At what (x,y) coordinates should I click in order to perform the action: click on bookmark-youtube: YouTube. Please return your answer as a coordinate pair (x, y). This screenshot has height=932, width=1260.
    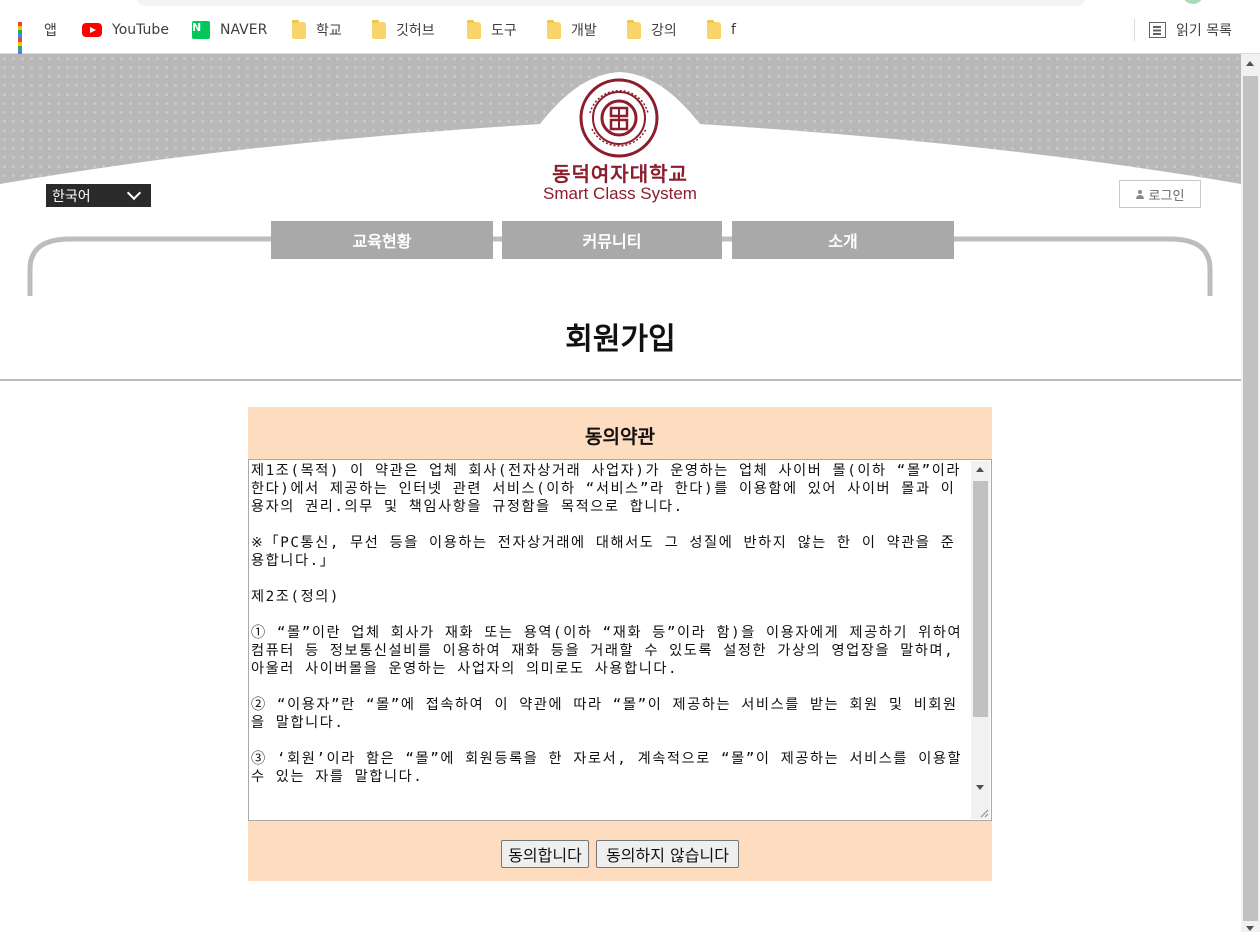
    Looking at the image, I should click on (125, 30).